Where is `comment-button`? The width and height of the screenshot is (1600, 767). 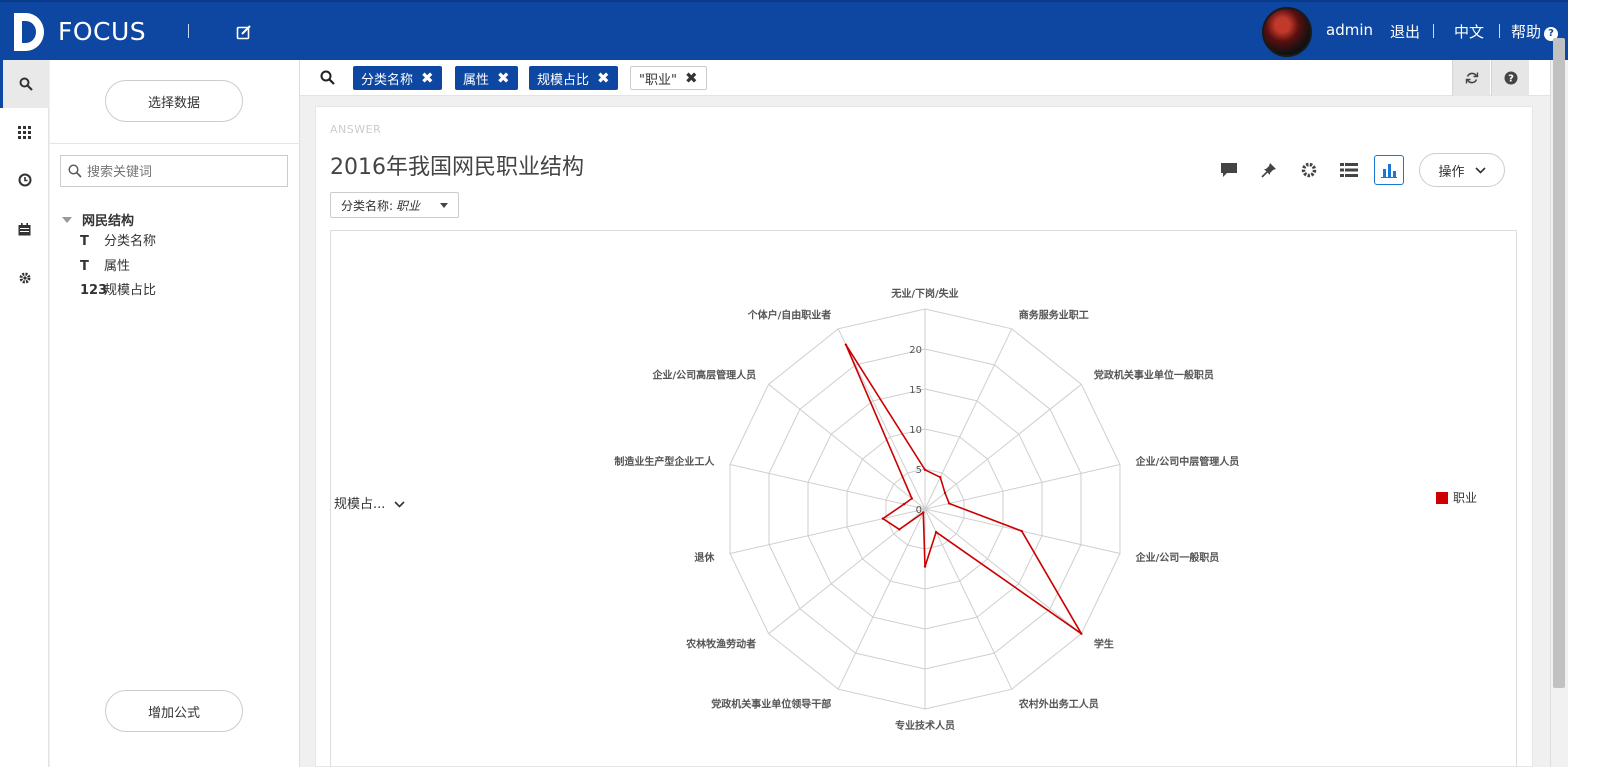 comment-button is located at coordinates (1229, 170).